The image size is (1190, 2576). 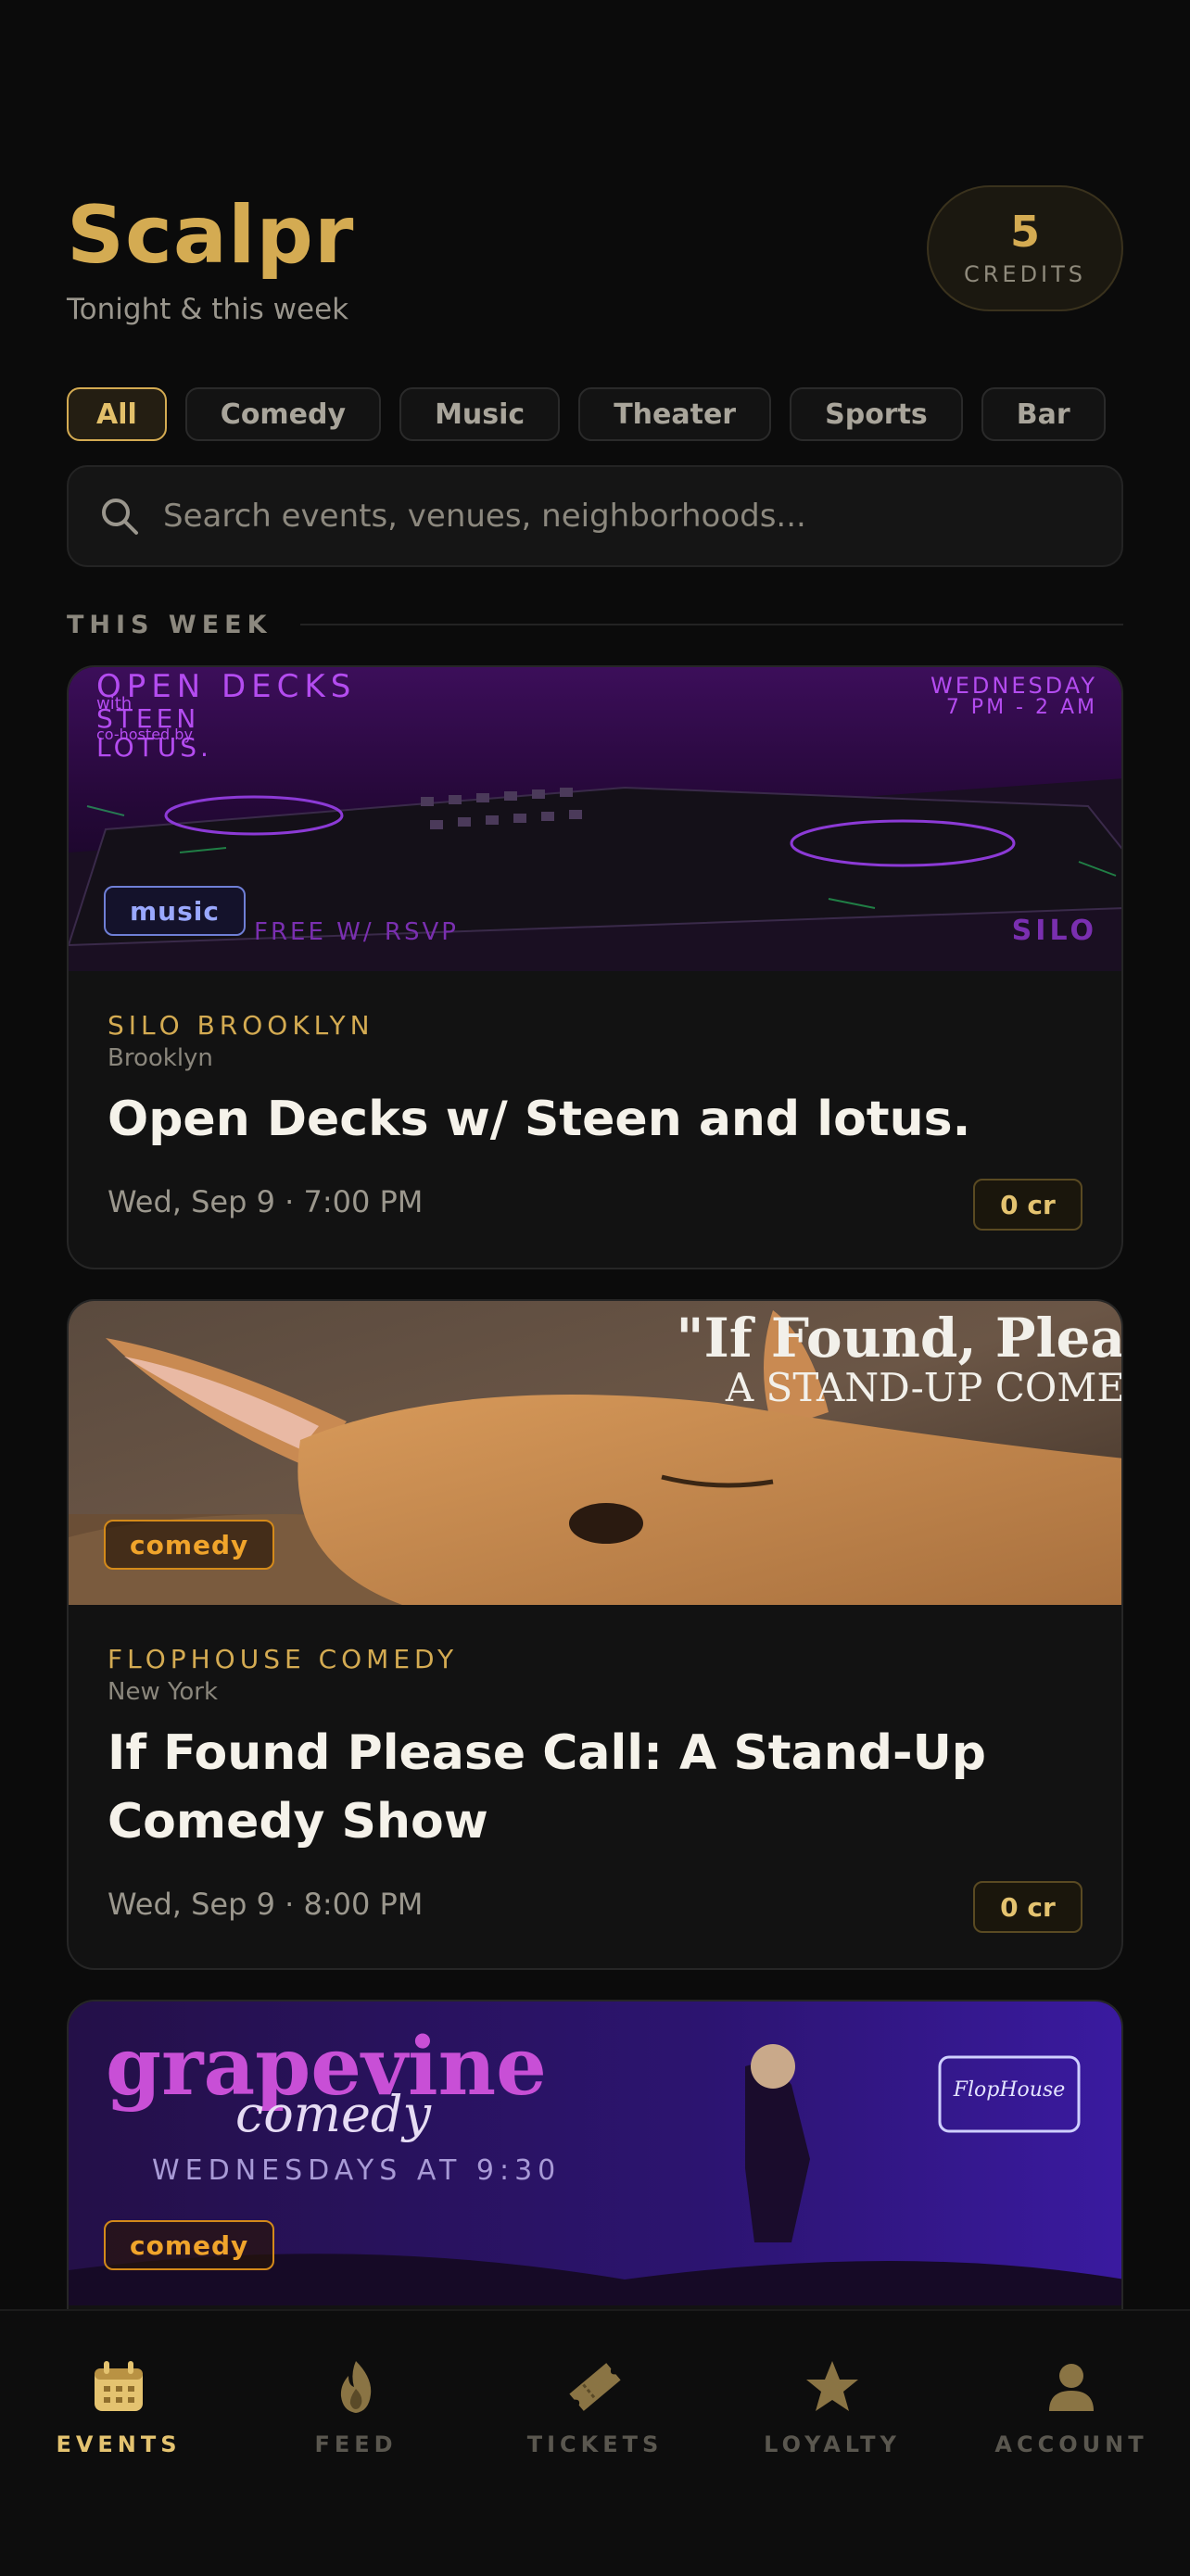 I want to click on poster-silo-logo: SILO, so click(x=1054, y=931).